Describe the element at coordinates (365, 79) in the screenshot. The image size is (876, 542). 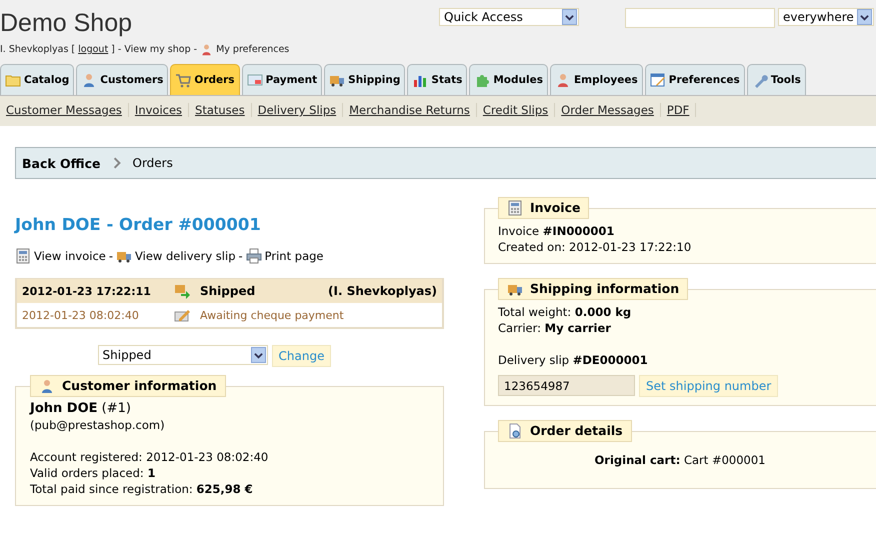
I see `nav-tab: Shipping` at that location.